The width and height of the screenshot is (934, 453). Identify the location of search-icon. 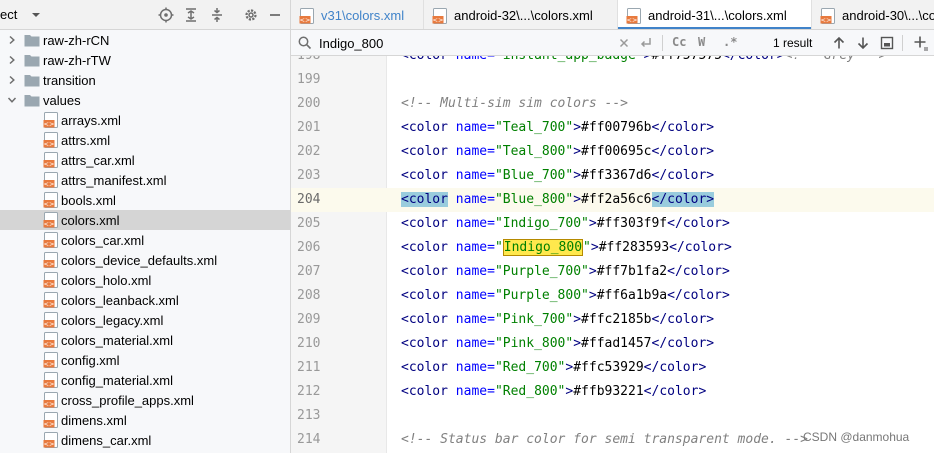
(305, 43).